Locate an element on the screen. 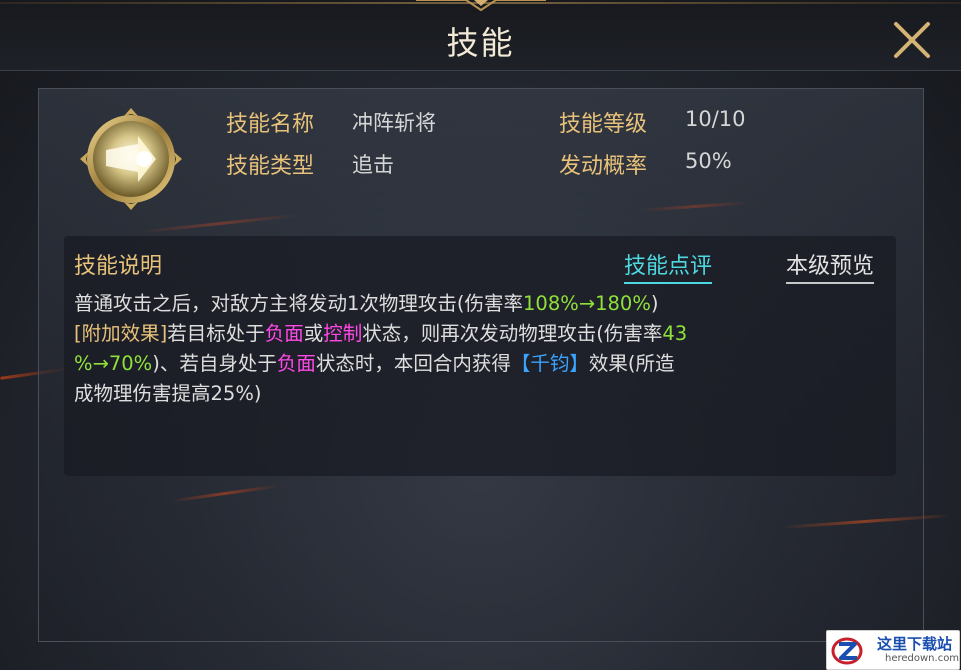  page-title: 技能 is located at coordinates (480, 43).